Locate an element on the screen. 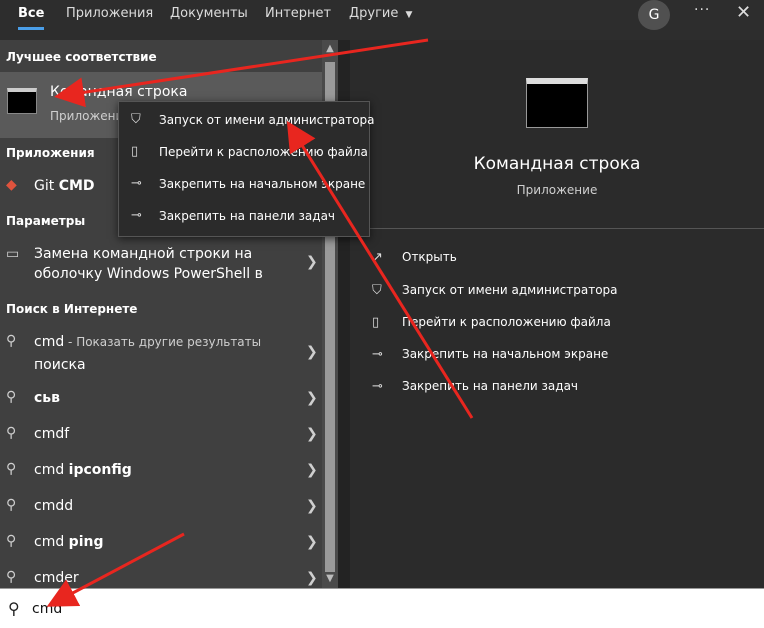  action-label: Закрепить на начальном экране is located at coordinates (505, 354).